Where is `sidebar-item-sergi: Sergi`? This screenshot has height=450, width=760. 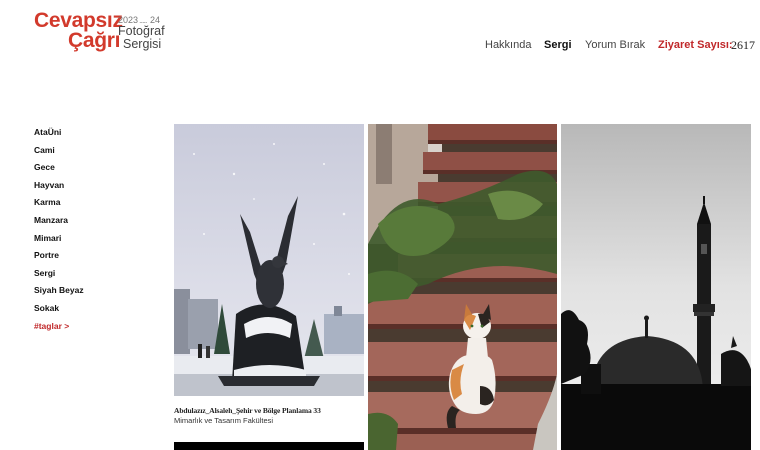
sidebar-item-sergi: Sergi is located at coordinates (94, 276).